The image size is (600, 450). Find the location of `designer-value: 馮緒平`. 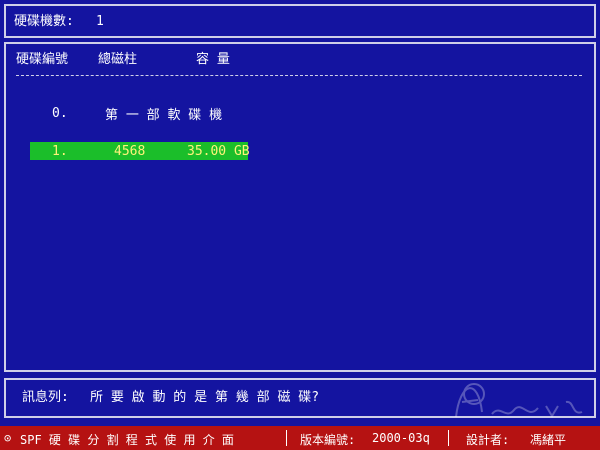

designer-value: 馮緒平 is located at coordinates (548, 440).